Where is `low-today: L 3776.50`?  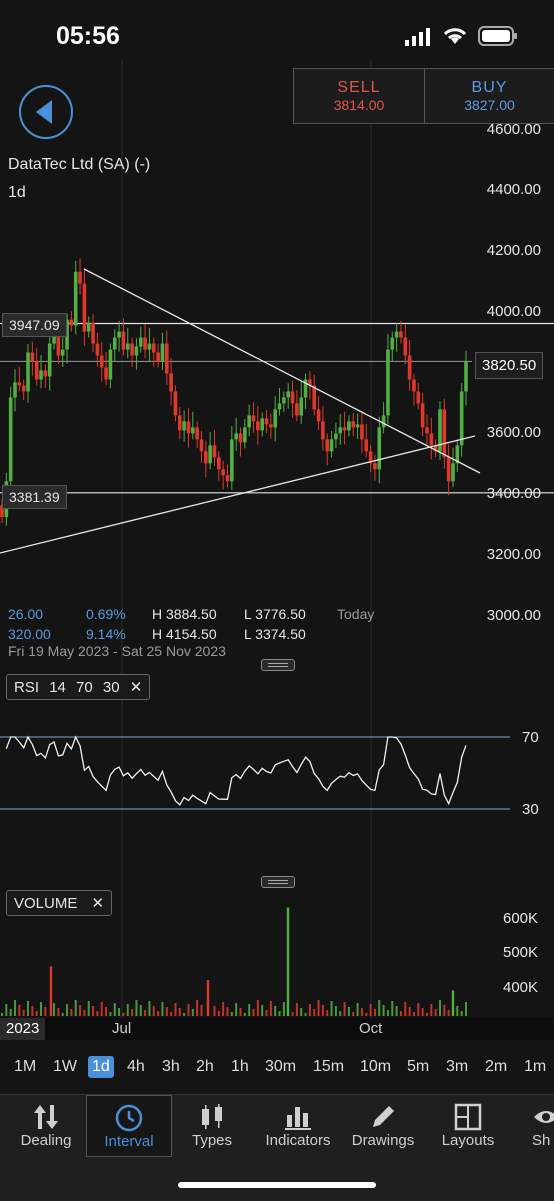
low-today: L 3776.50 is located at coordinates (275, 614).